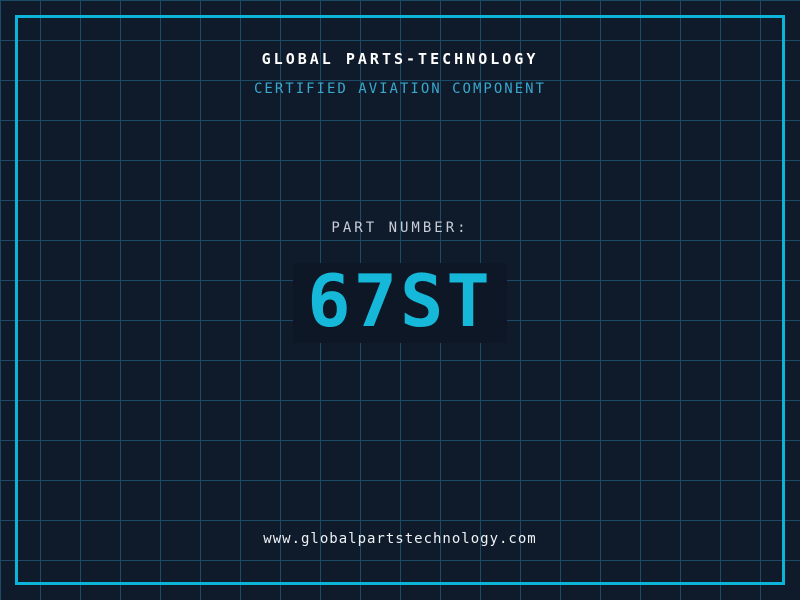 This screenshot has width=800, height=600. I want to click on company-name: GLOBAL PARTS-TECHNOLOGY, so click(400, 59).